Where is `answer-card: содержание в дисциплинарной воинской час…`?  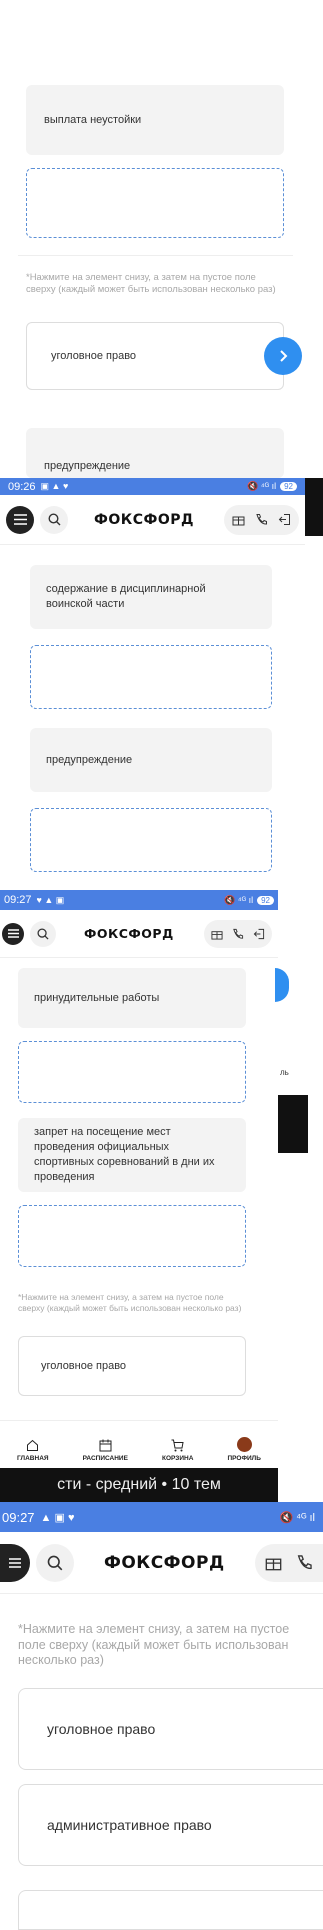
answer-card: содержание в дисциплинарной воинской час… is located at coordinates (151, 597).